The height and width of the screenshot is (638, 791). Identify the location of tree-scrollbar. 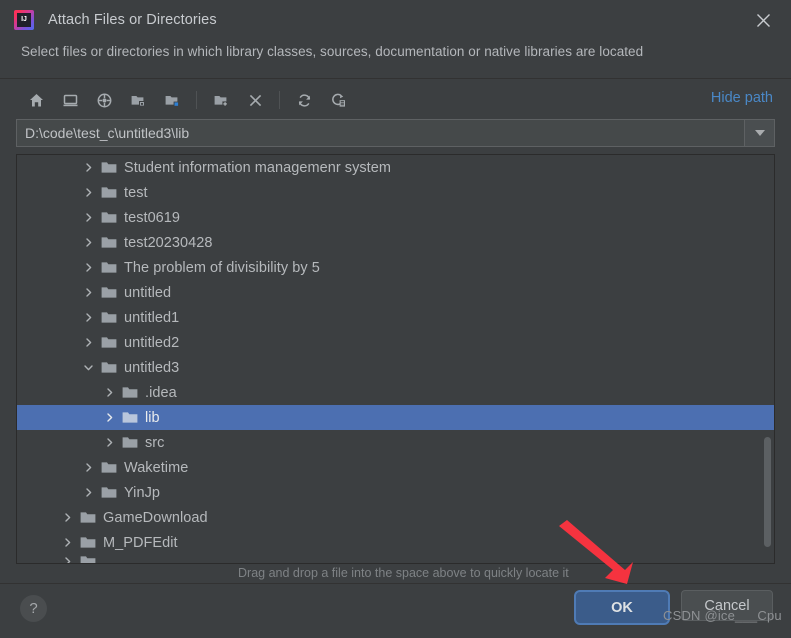
(767, 359).